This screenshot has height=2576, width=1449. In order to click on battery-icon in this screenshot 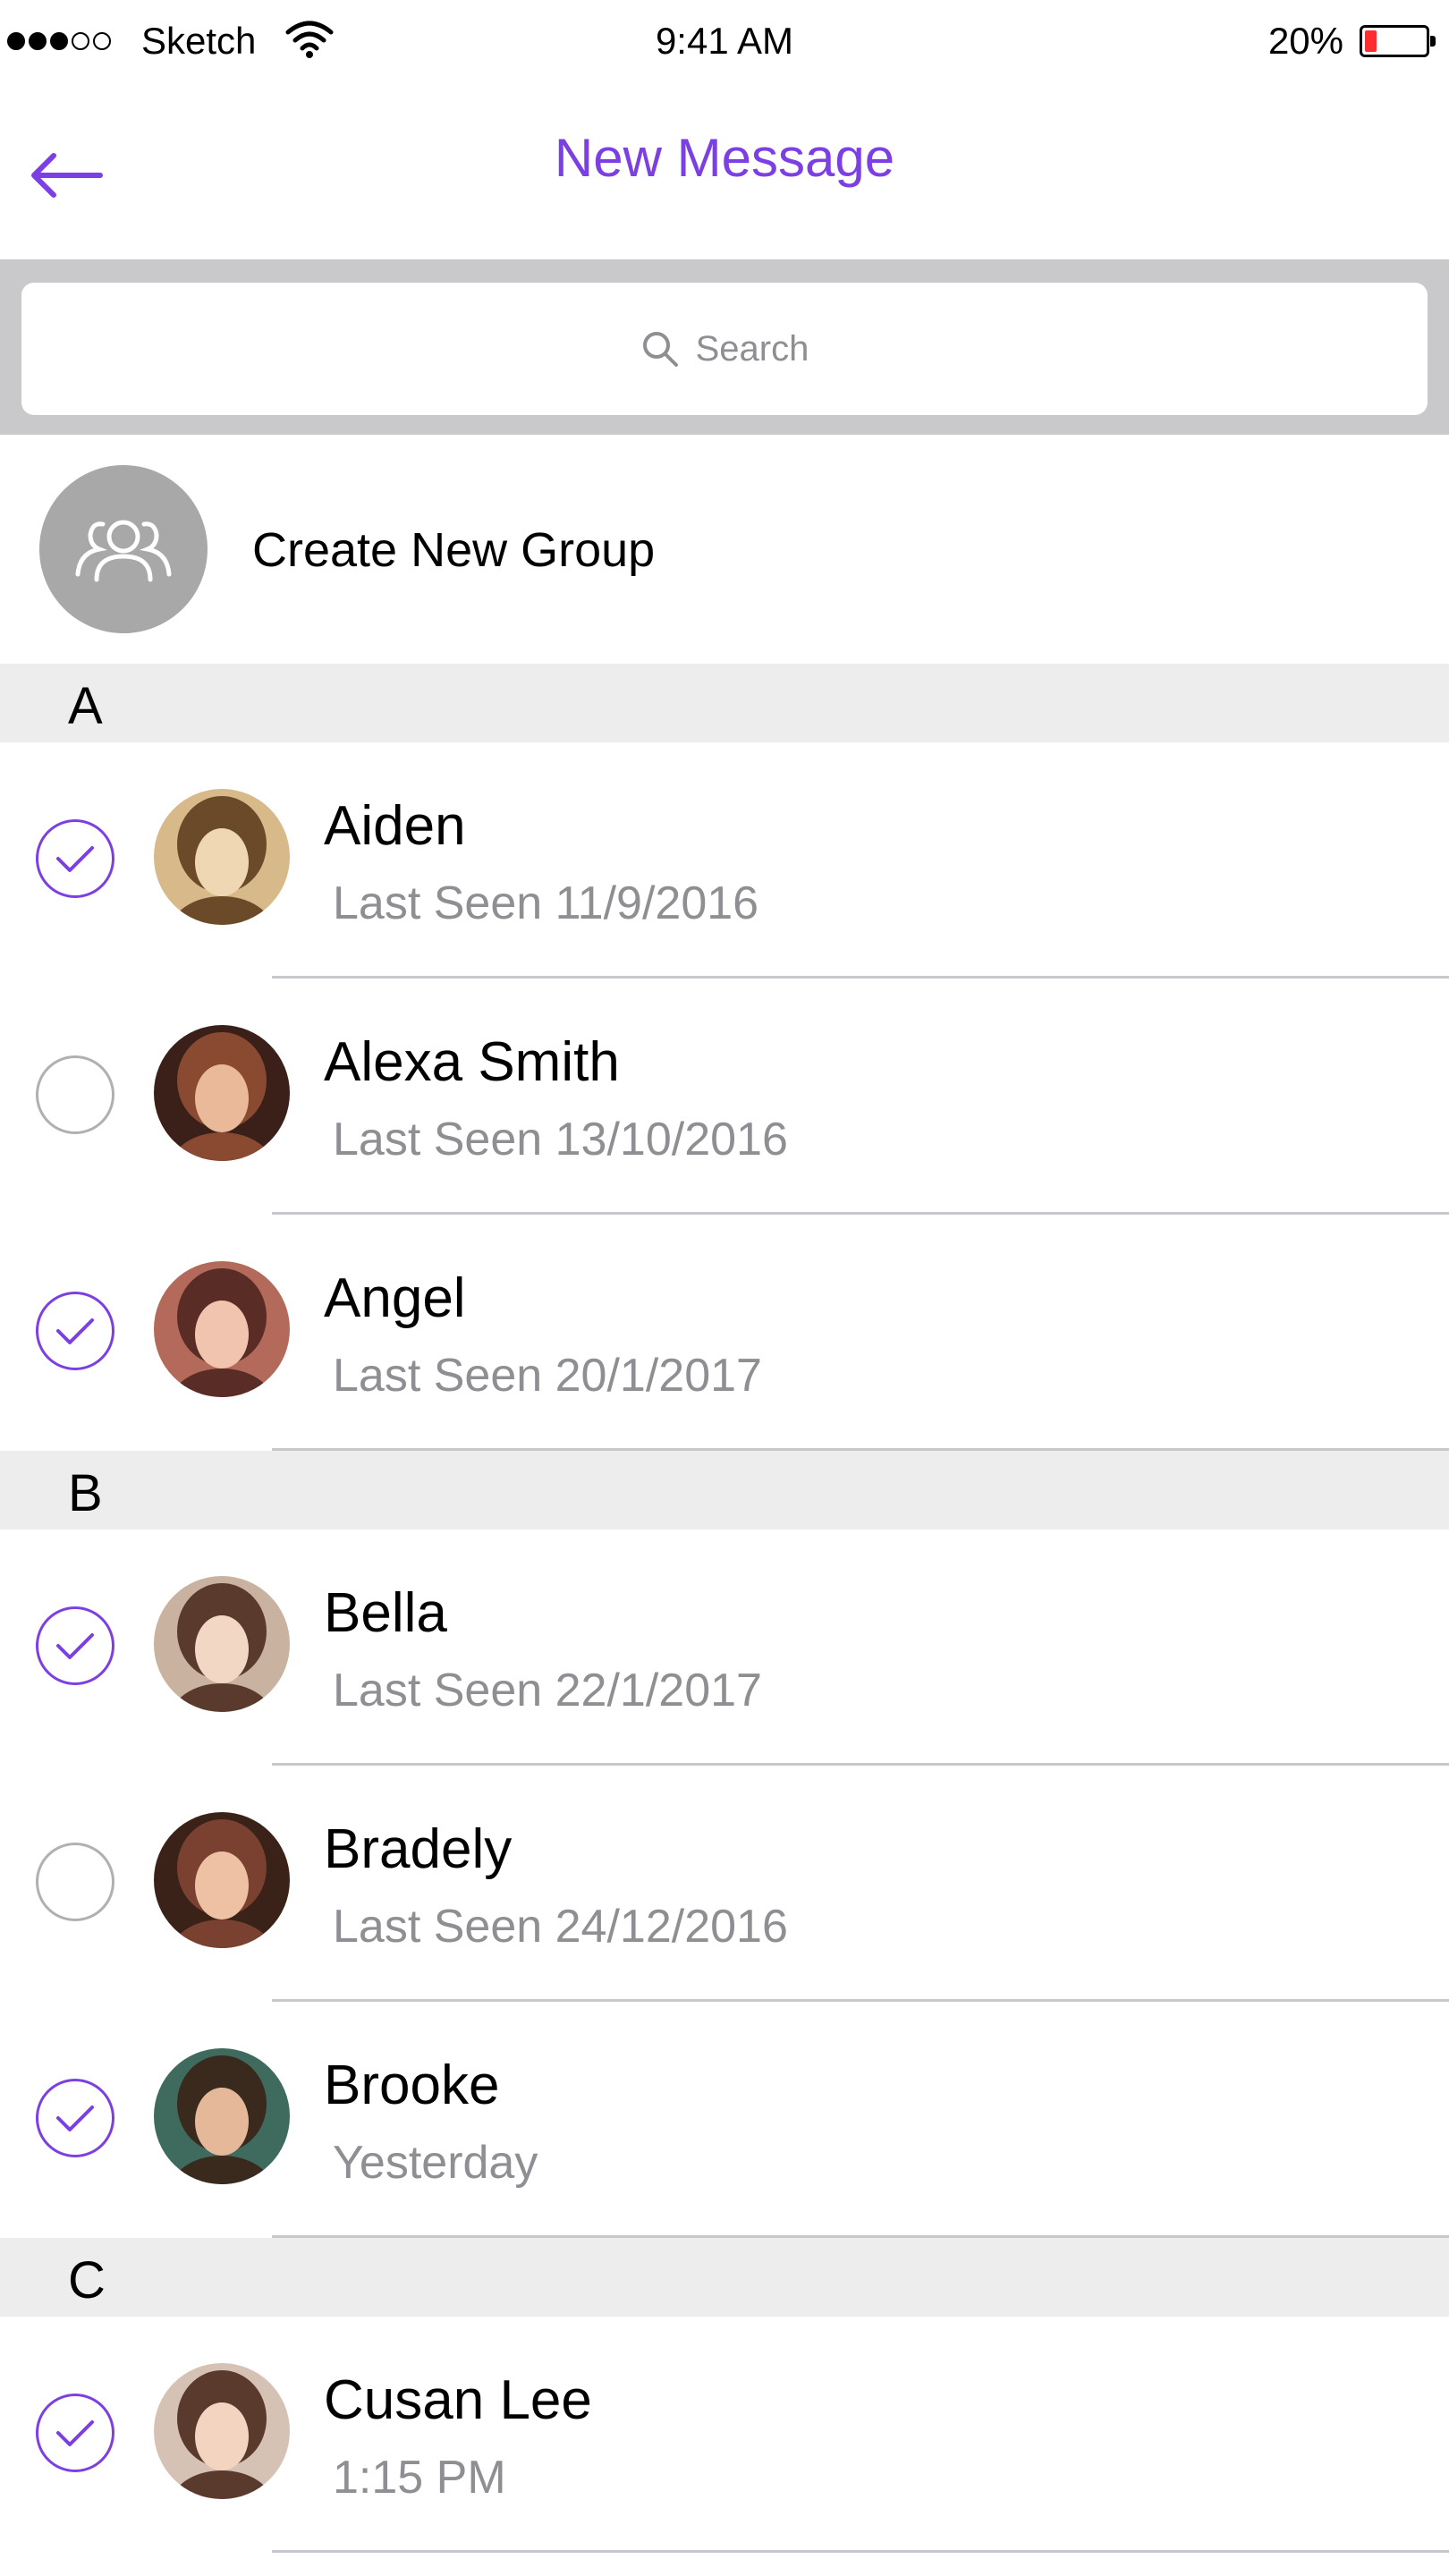, I will do `click(1398, 41)`.